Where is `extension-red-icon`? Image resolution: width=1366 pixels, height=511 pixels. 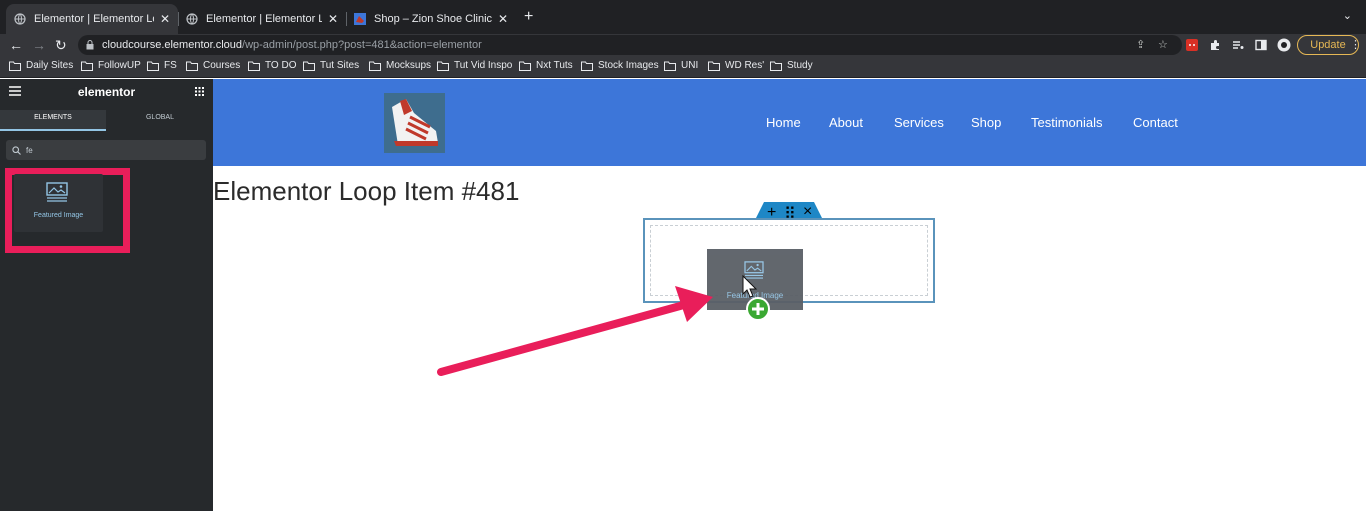 extension-red-icon is located at coordinates (1192, 45).